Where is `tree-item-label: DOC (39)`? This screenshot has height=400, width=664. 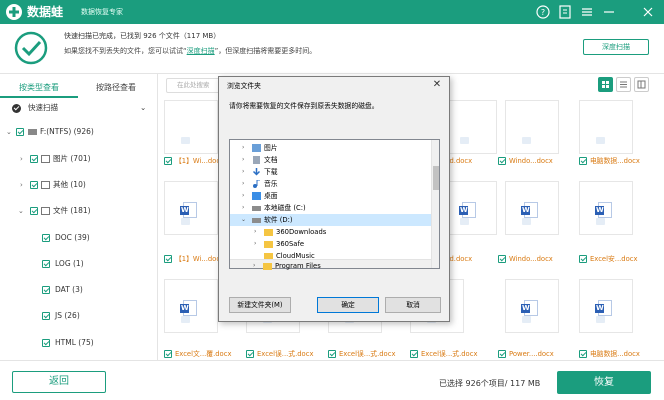
tree-item-label: DOC (39) is located at coordinates (72, 237).